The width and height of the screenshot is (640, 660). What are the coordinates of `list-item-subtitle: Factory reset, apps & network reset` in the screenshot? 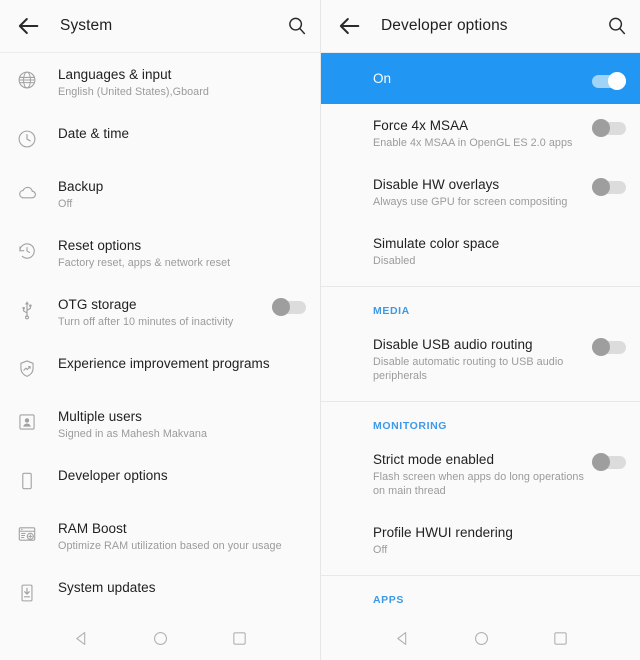 It's located at (144, 263).